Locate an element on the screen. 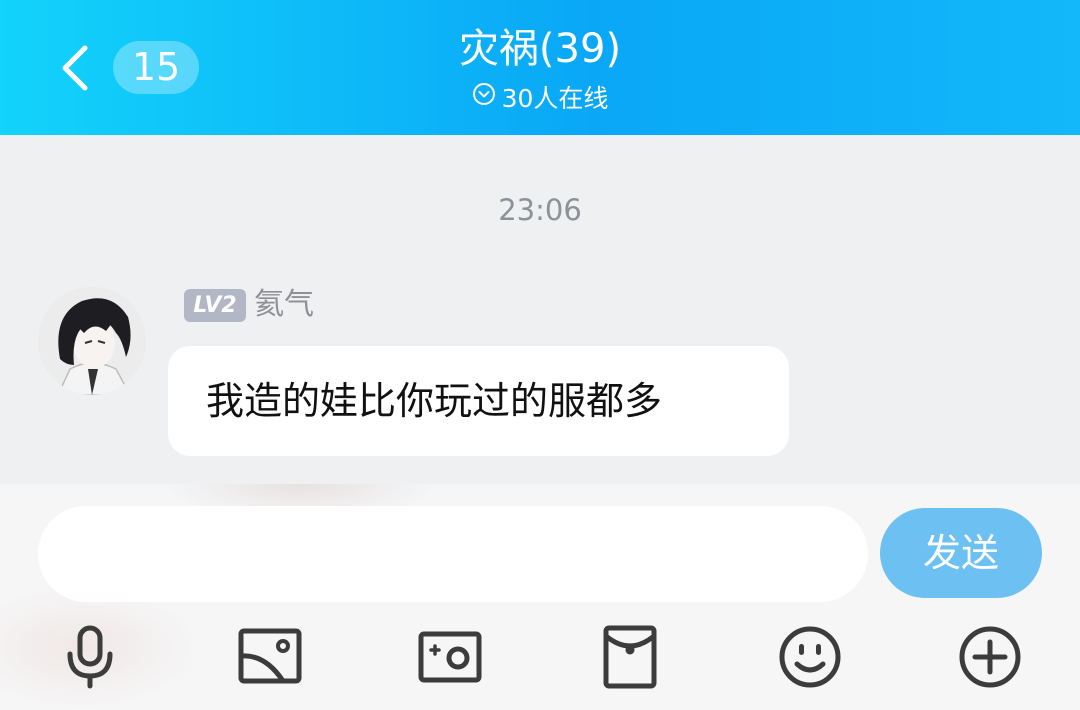 This screenshot has height=710, width=1080. message-timestamp: 23:06 is located at coordinates (540, 210).